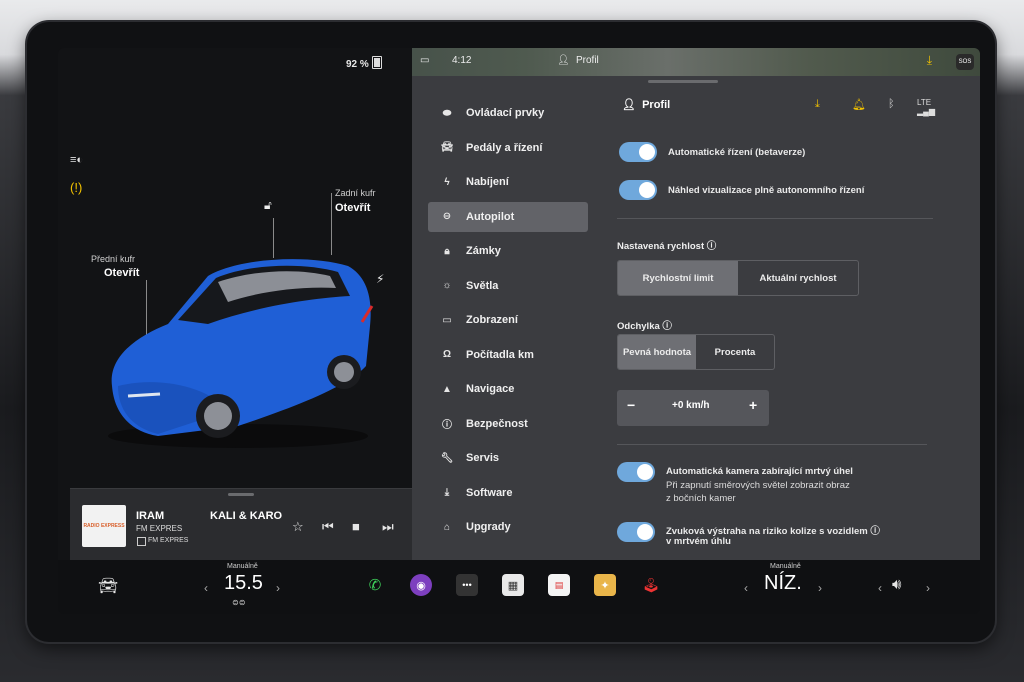  I want to click on navigation-icon: ▲, so click(447, 389).